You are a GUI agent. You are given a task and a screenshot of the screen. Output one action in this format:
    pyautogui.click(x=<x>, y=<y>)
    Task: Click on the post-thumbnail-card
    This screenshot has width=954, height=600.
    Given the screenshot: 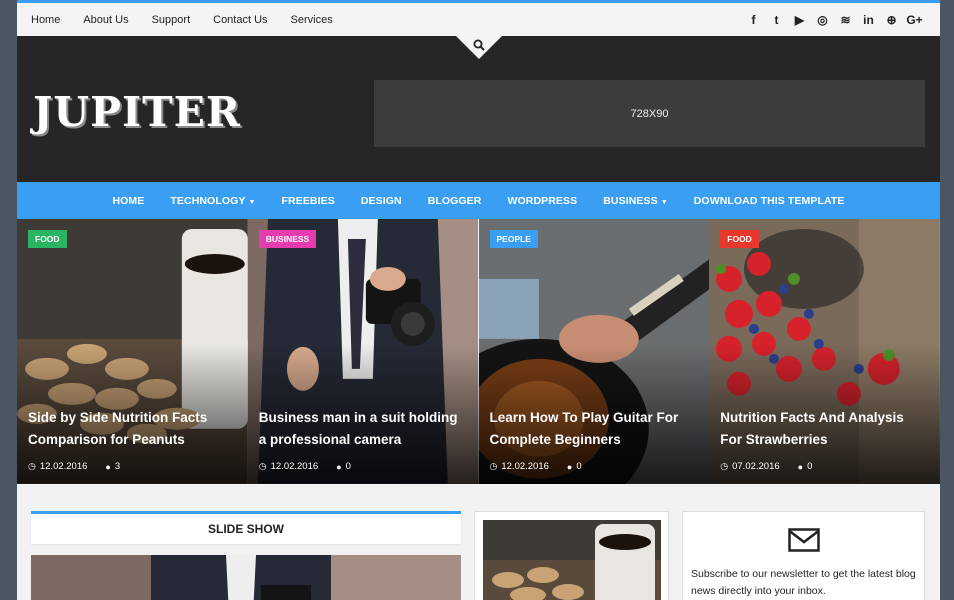 What is the action you would take?
    pyautogui.click(x=571, y=555)
    